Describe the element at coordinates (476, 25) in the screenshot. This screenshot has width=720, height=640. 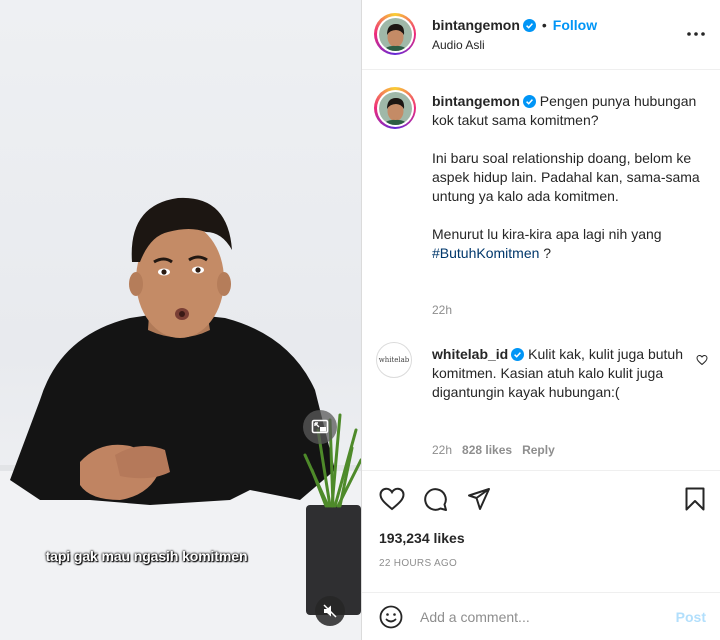
I see `author-username: bintangemon` at that location.